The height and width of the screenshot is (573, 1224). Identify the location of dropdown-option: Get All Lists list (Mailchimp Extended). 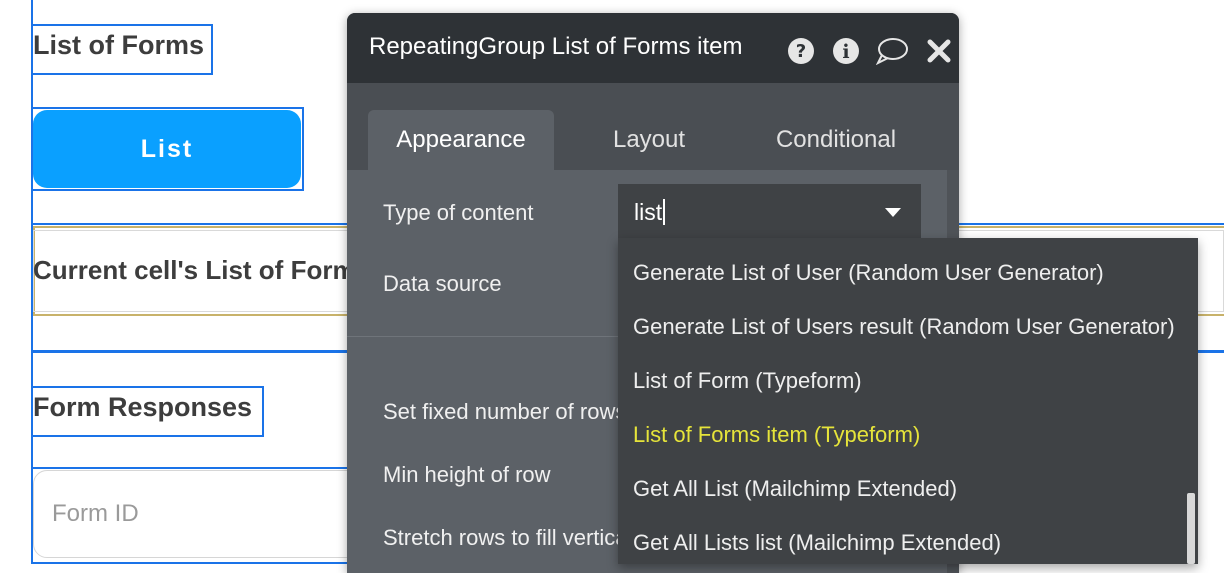
(817, 543).